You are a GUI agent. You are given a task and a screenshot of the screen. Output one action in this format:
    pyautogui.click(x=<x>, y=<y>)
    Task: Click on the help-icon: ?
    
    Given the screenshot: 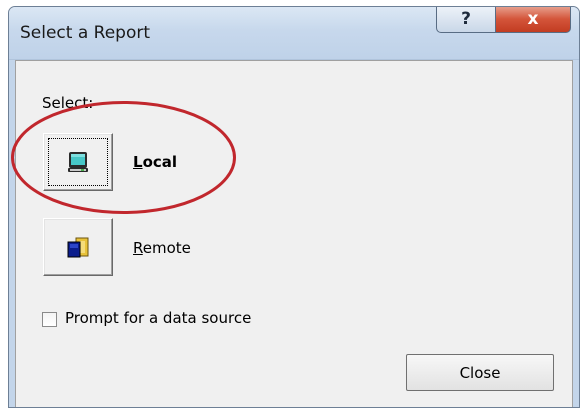 What is the action you would take?
    pyautogui.click(x=466, y=19)
    